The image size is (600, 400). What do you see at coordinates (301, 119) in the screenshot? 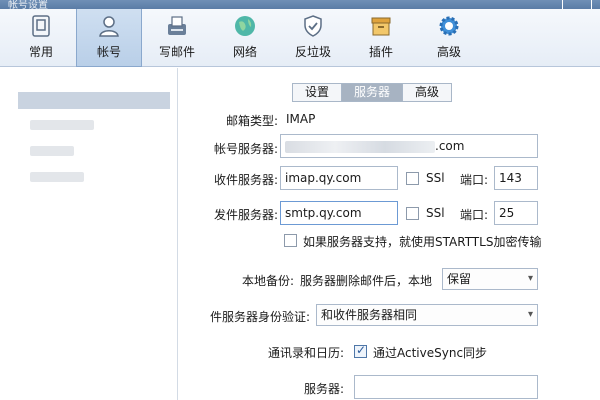
I see `mail-type-value: IMAP` at bounding box center [301, 119].